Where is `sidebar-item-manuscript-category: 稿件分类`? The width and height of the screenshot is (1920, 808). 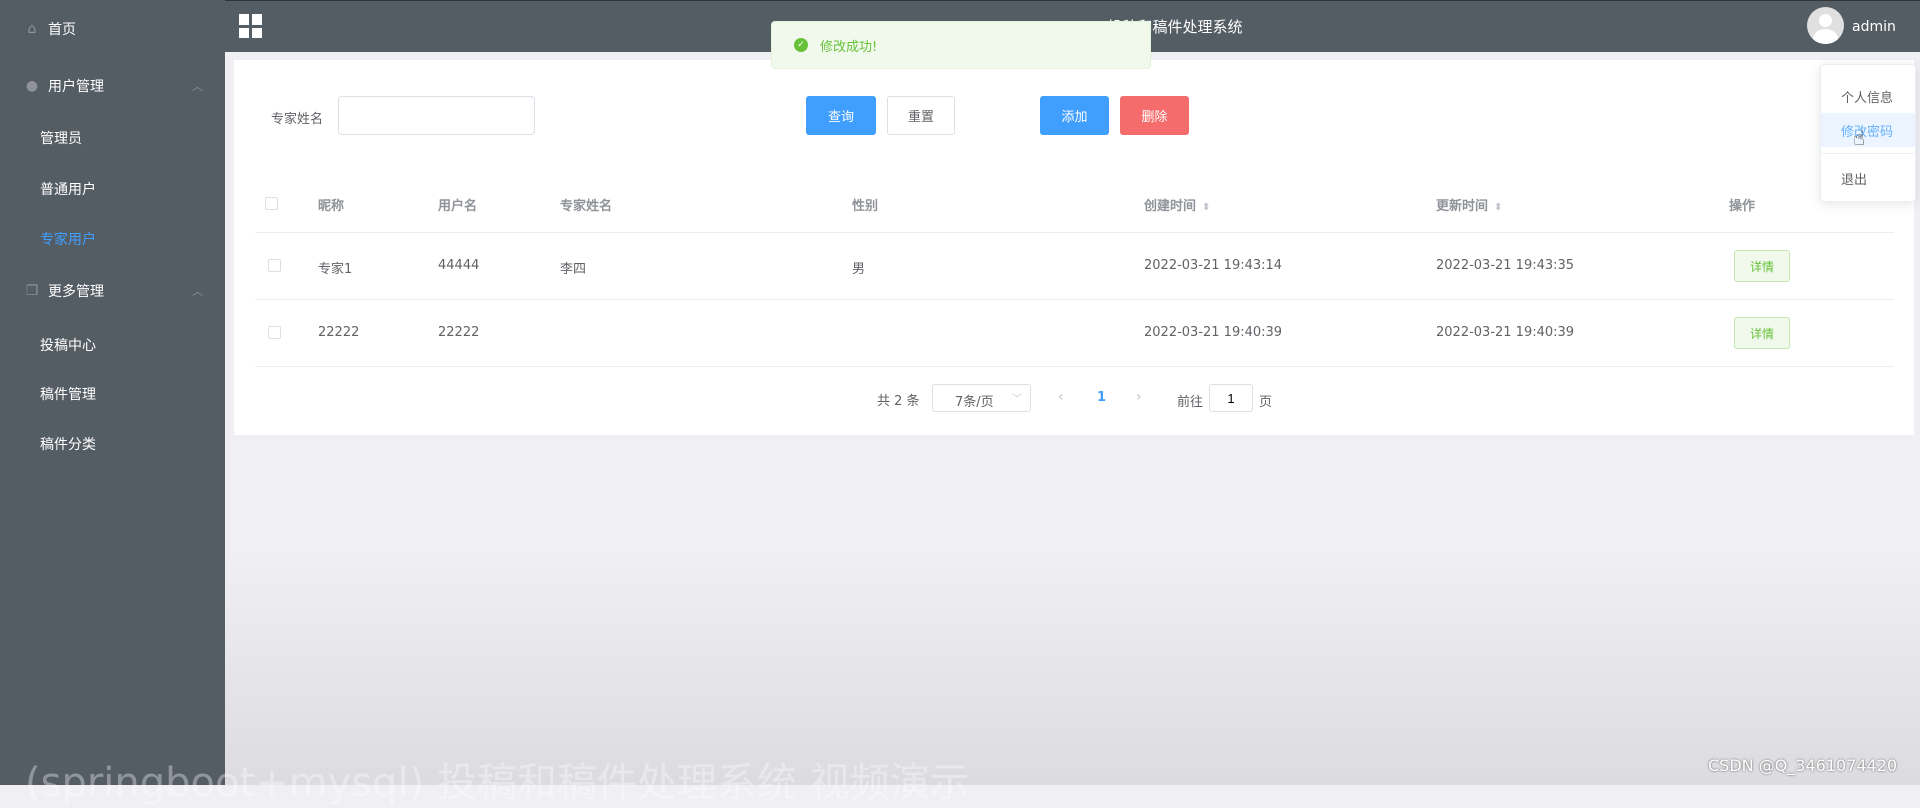
sidebar-item-manuscript-category: 稿件分类 is located at coordinates (112, 444).